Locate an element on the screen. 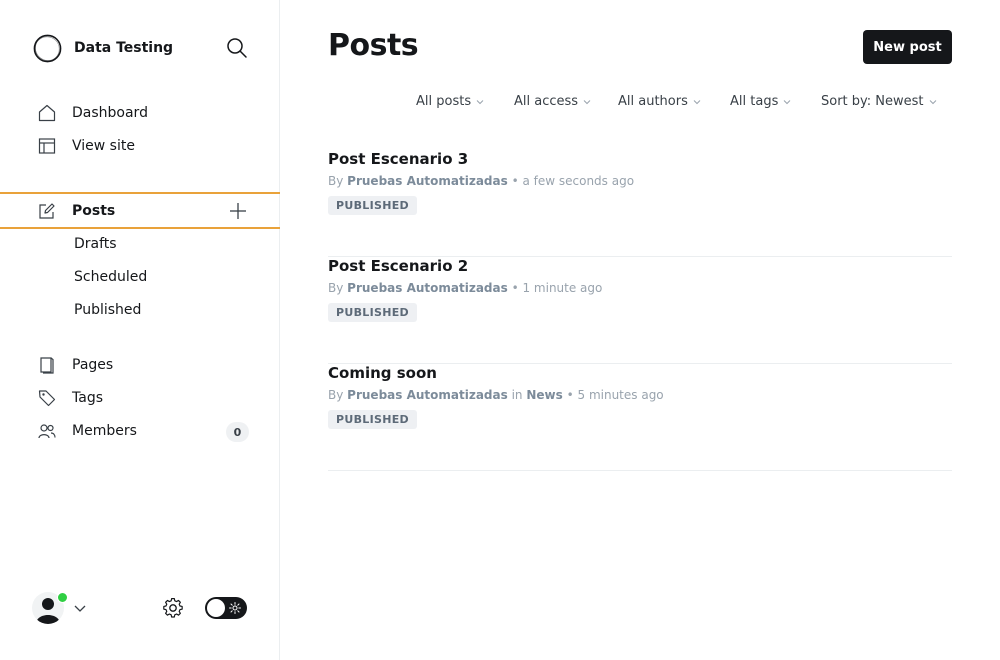  brand-name: Data Testing is located at coordinates (124, 48).